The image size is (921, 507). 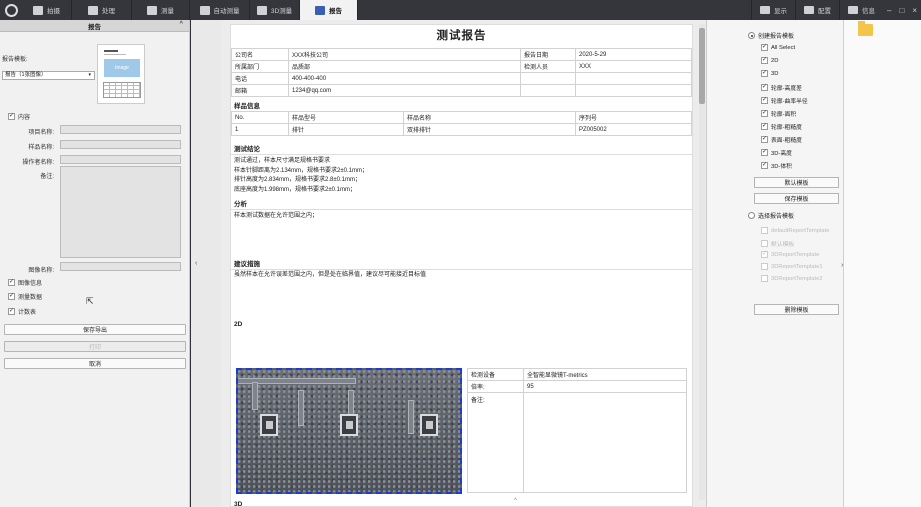 What do you see at coordinates (275, 10) in the screenshot?
I see `tab-3d-measure: 3D测量` at bounding box center [275, 10].